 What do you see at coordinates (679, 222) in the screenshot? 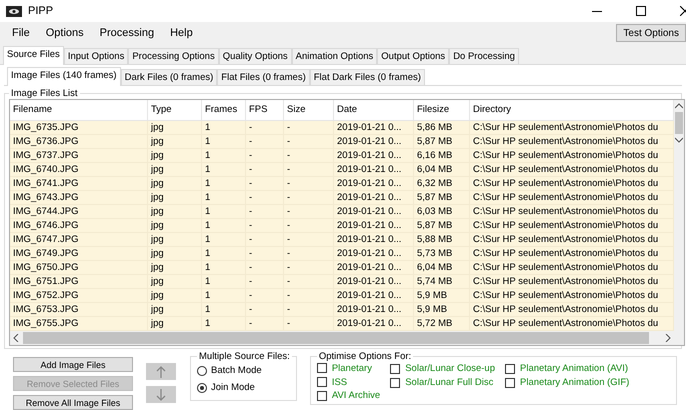
I see `vertical-scrollbar` at bounding box center [679, 222].